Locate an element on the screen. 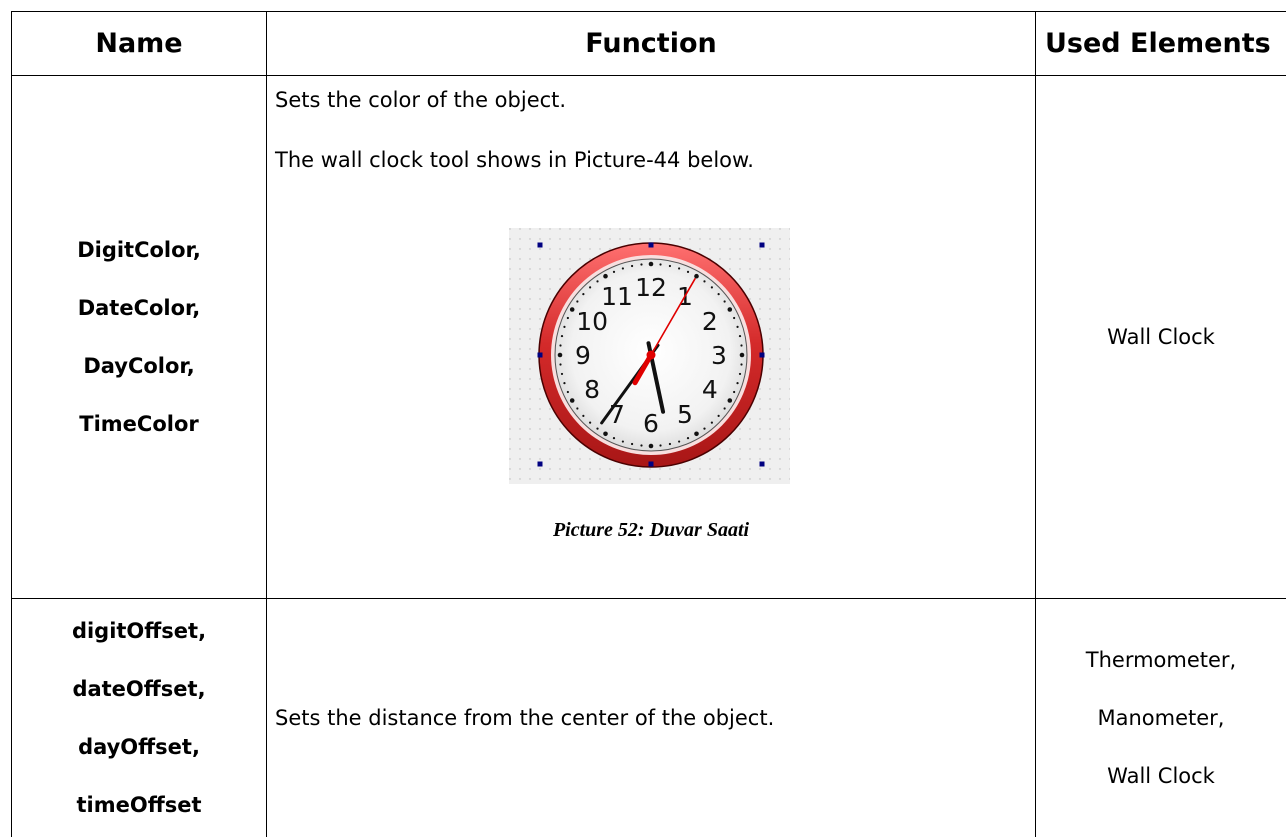 The height and width of the screenshot is (837, 1286). row1-function-line-1: Sets the color of the object. is located at coordinates (421, 100).